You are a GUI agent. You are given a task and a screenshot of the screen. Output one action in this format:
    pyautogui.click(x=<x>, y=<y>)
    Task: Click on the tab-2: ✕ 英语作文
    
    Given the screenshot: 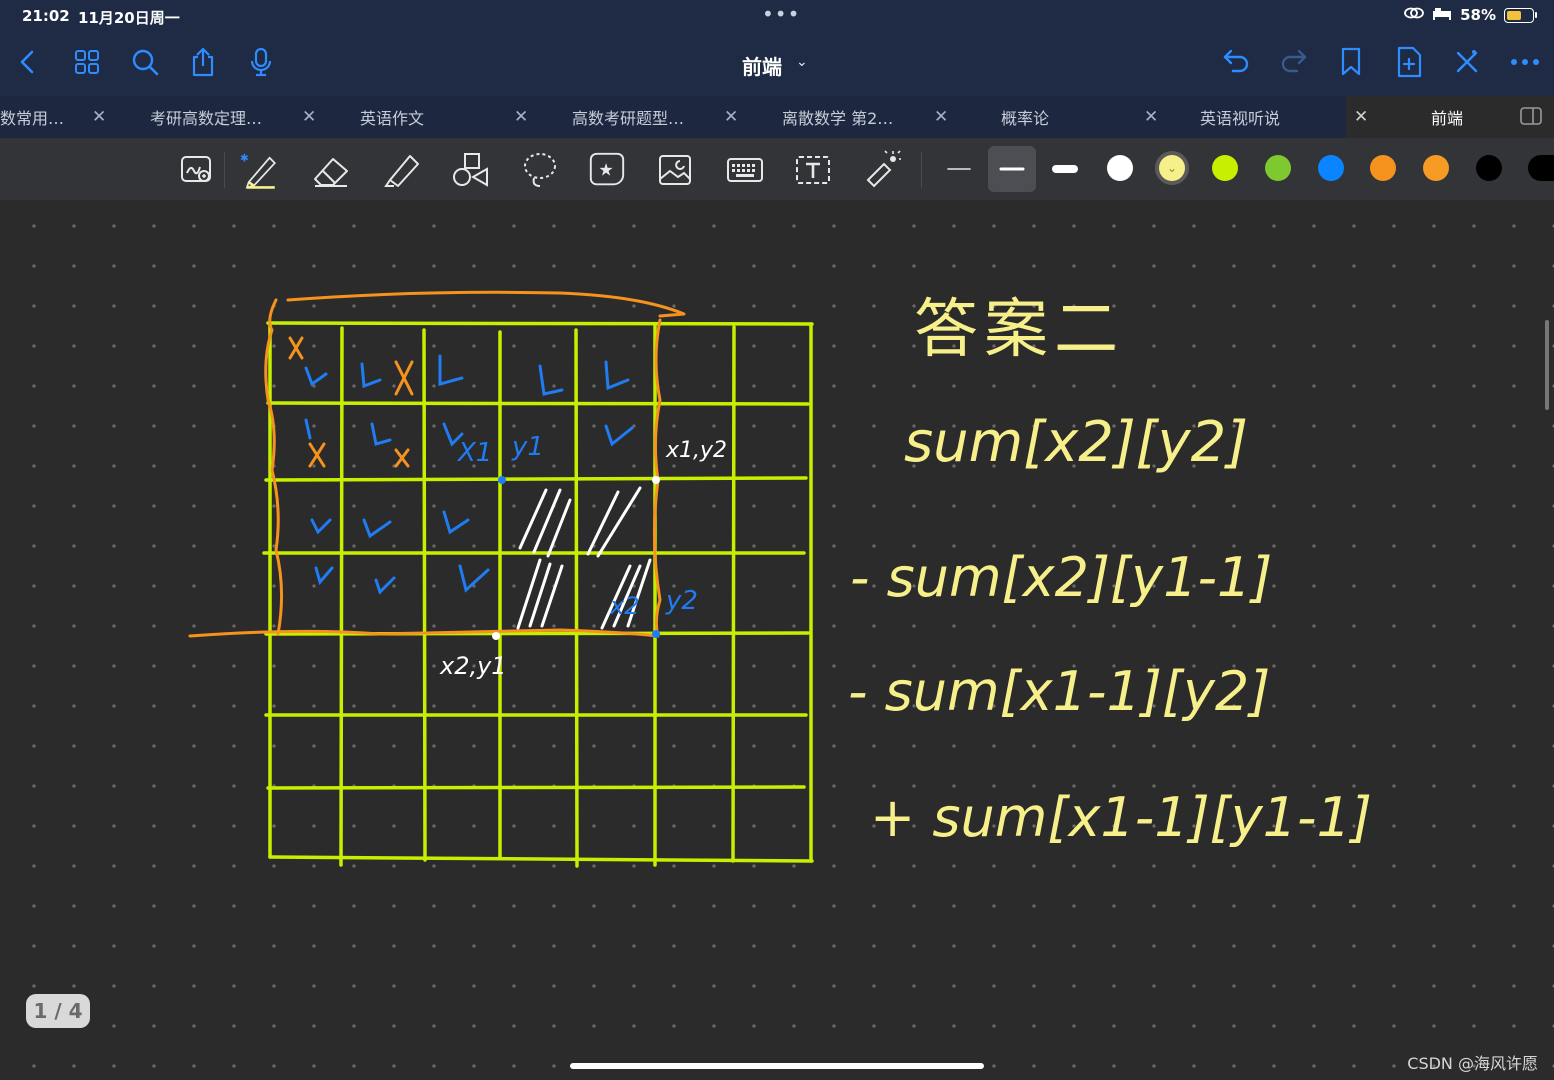 What is the action you would take?
    pyautogui.click(x=401, y=117)
    